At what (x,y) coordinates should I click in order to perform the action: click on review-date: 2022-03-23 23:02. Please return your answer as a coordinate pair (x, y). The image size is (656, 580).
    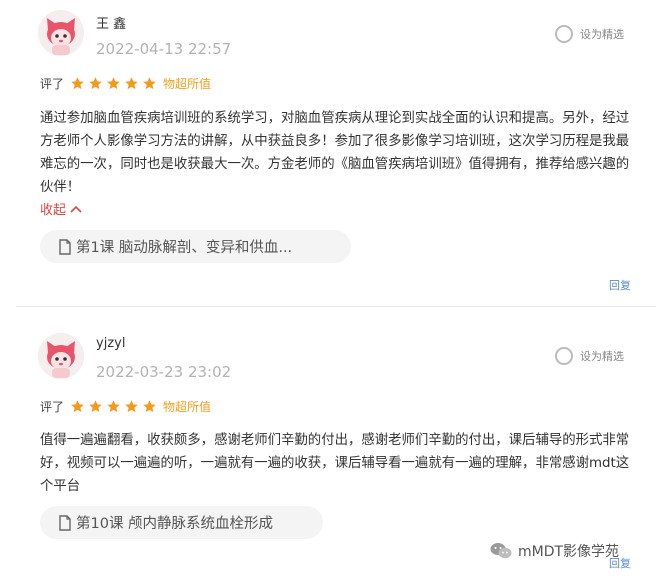
    Looking at the image, I should click on (164, 372).